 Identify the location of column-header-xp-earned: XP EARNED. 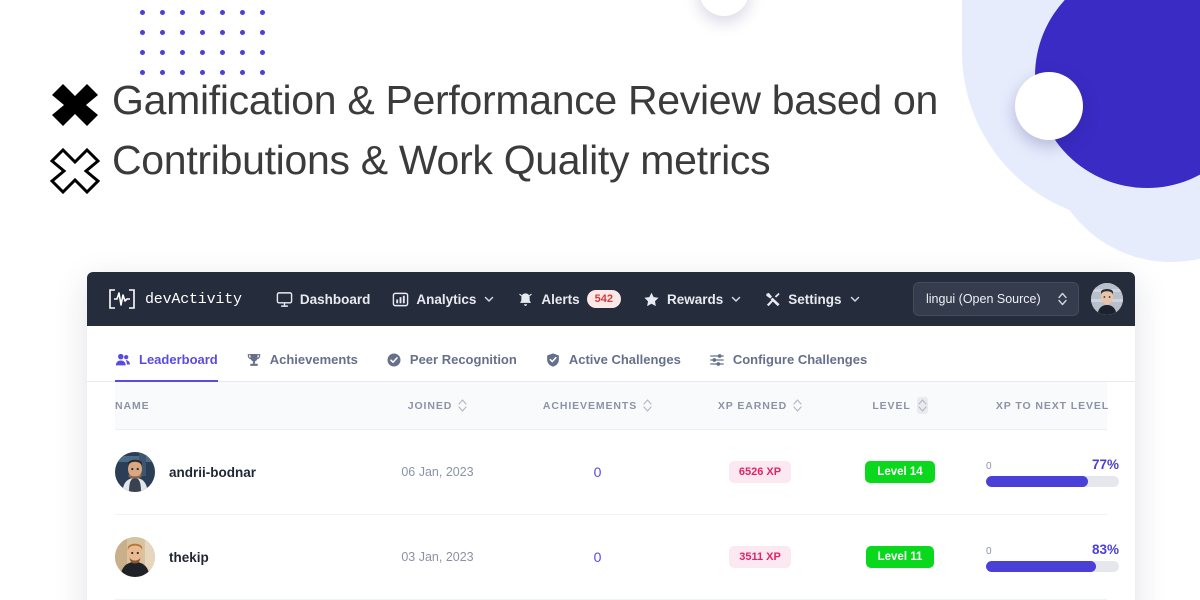
(760, 405).